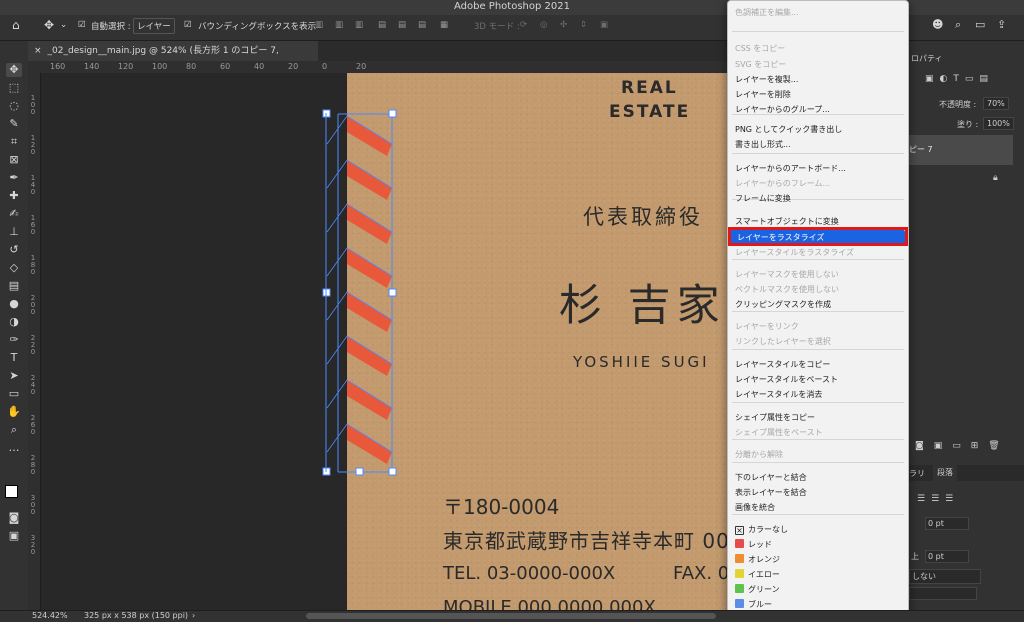  I want to click on gradient-tool-icon: ▤, so click(14, 286).